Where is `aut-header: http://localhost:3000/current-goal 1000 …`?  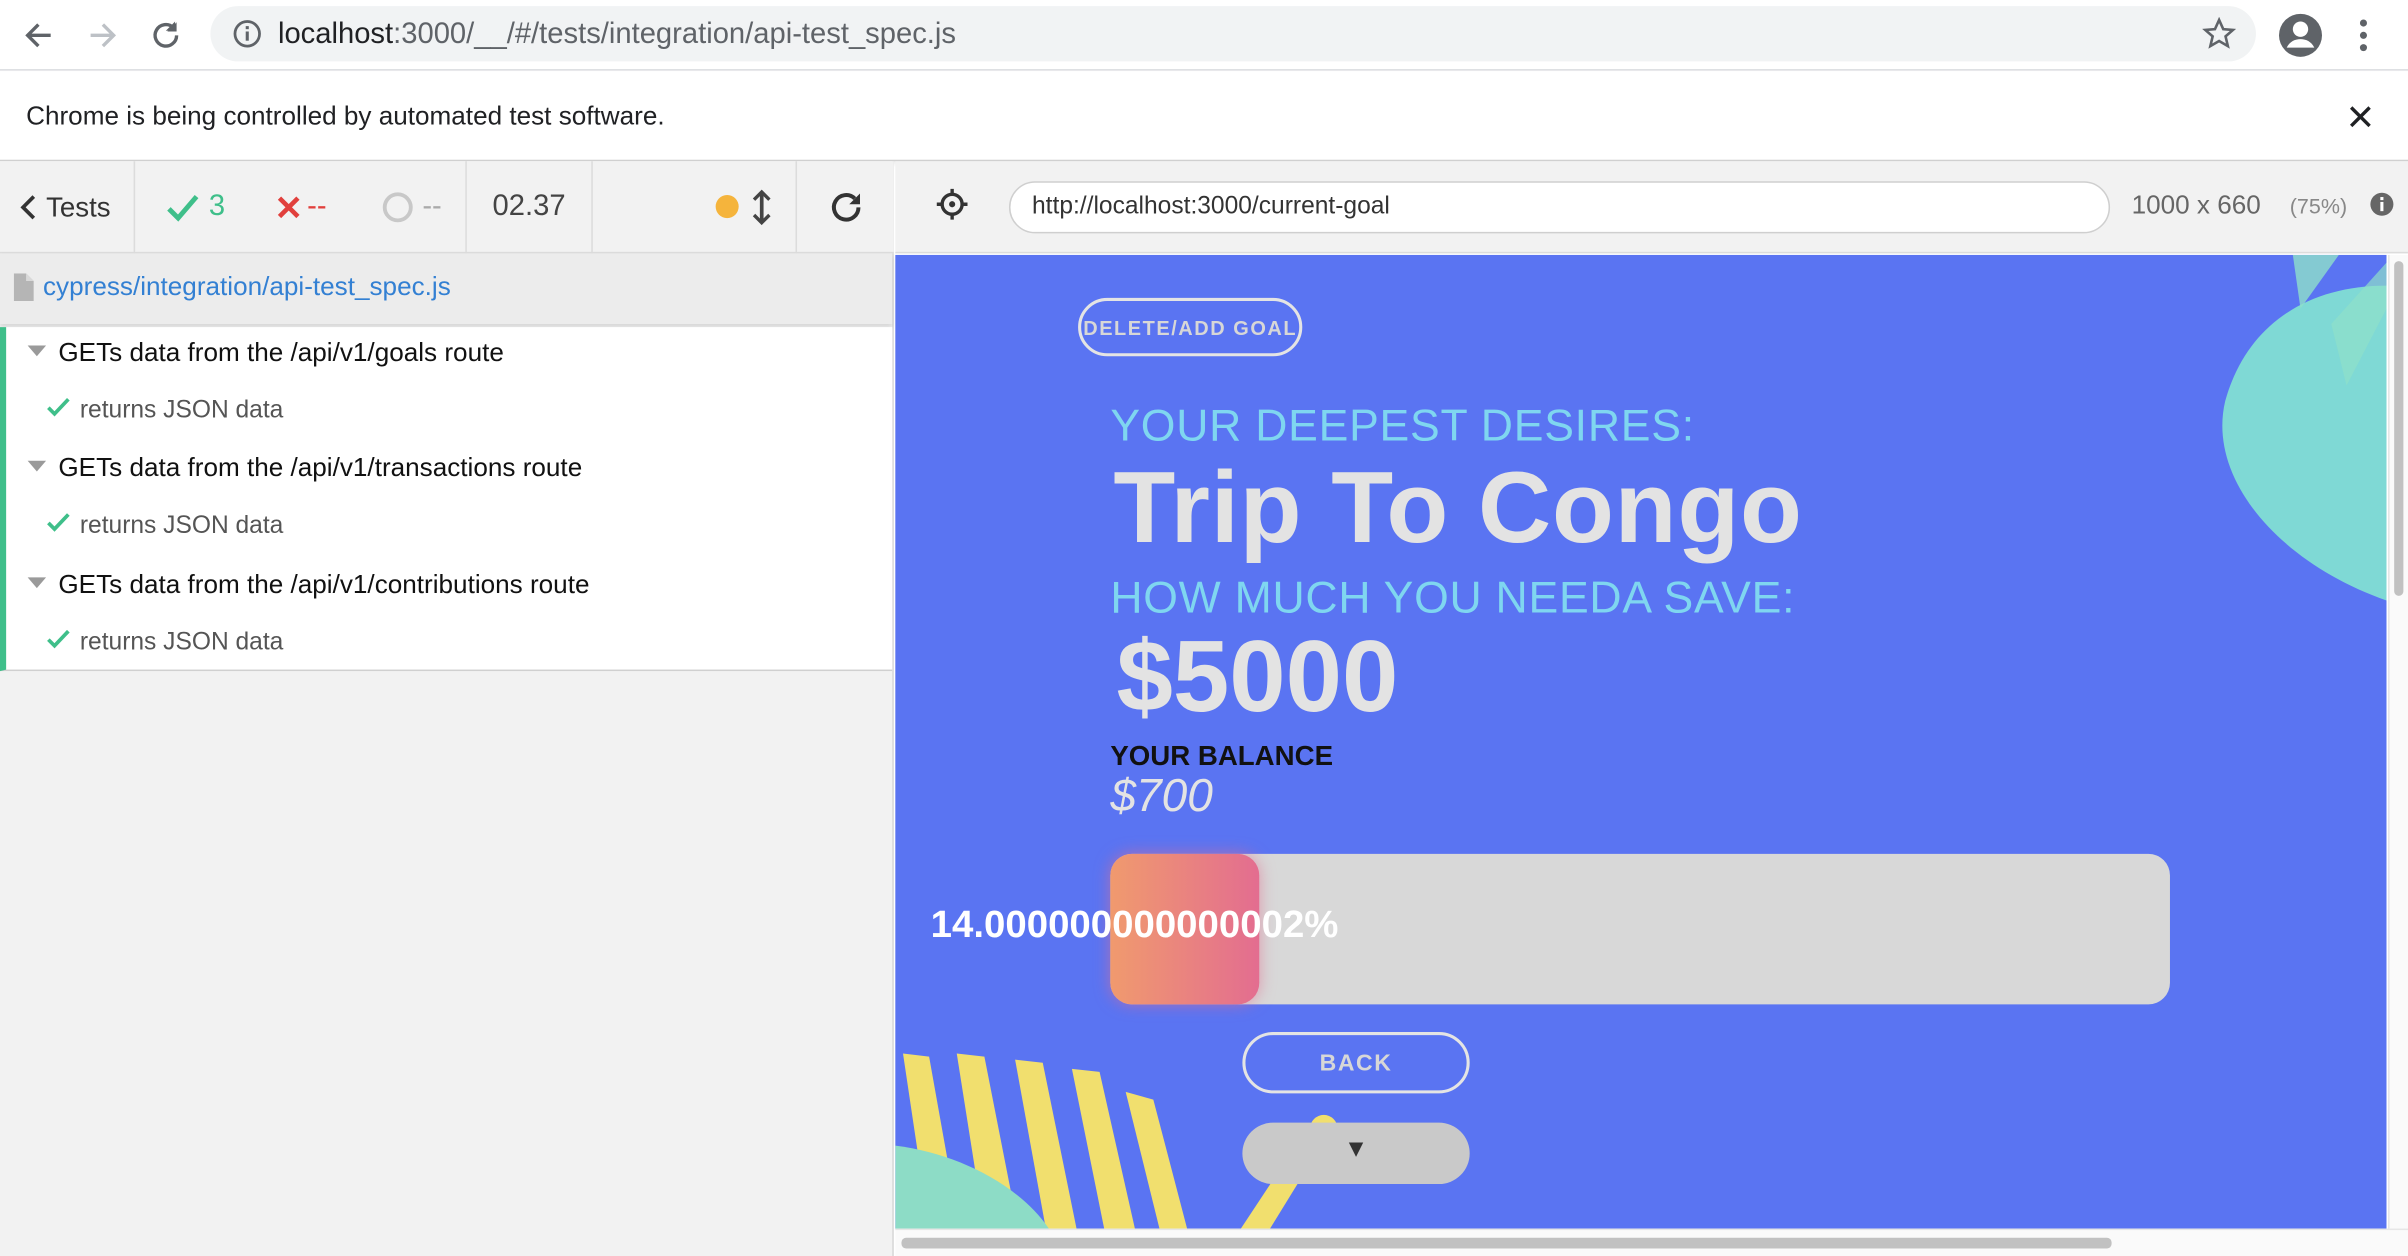
aut-header: http://localhost:3000/current-goal 1000 … is located at coordinates (1651, 207).